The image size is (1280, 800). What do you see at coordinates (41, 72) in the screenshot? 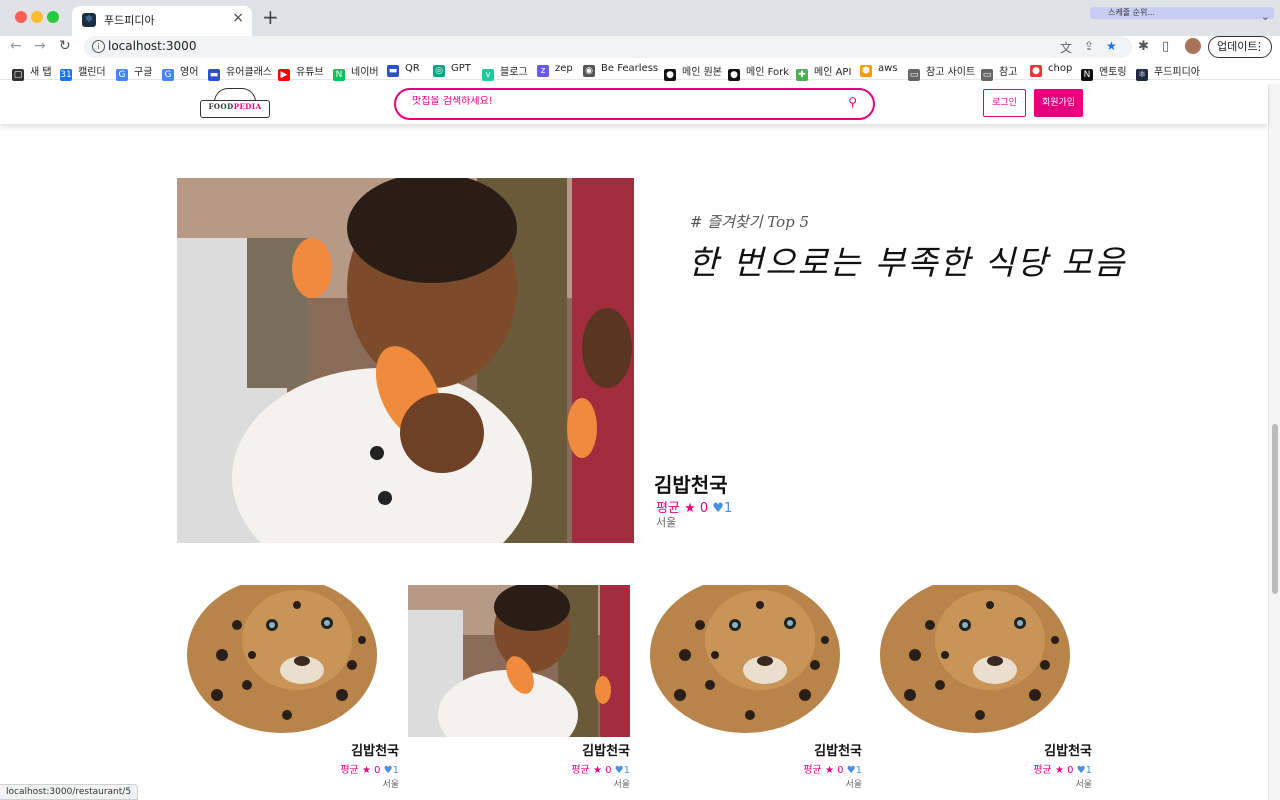
I see `bookmark-label: 새 탭` at bounding box center [41, 72].